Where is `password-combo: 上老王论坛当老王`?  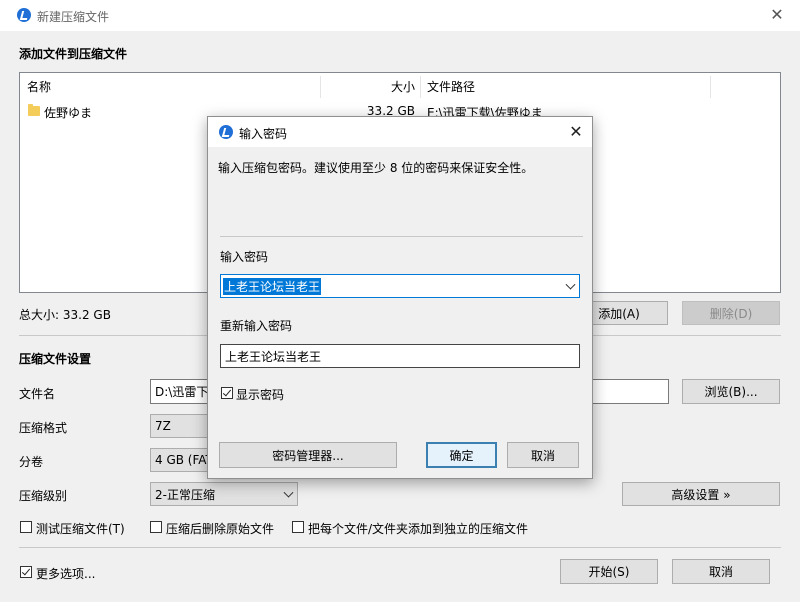
password-combo: 上老王论坛当老王 is located at coordinates (400, 286).